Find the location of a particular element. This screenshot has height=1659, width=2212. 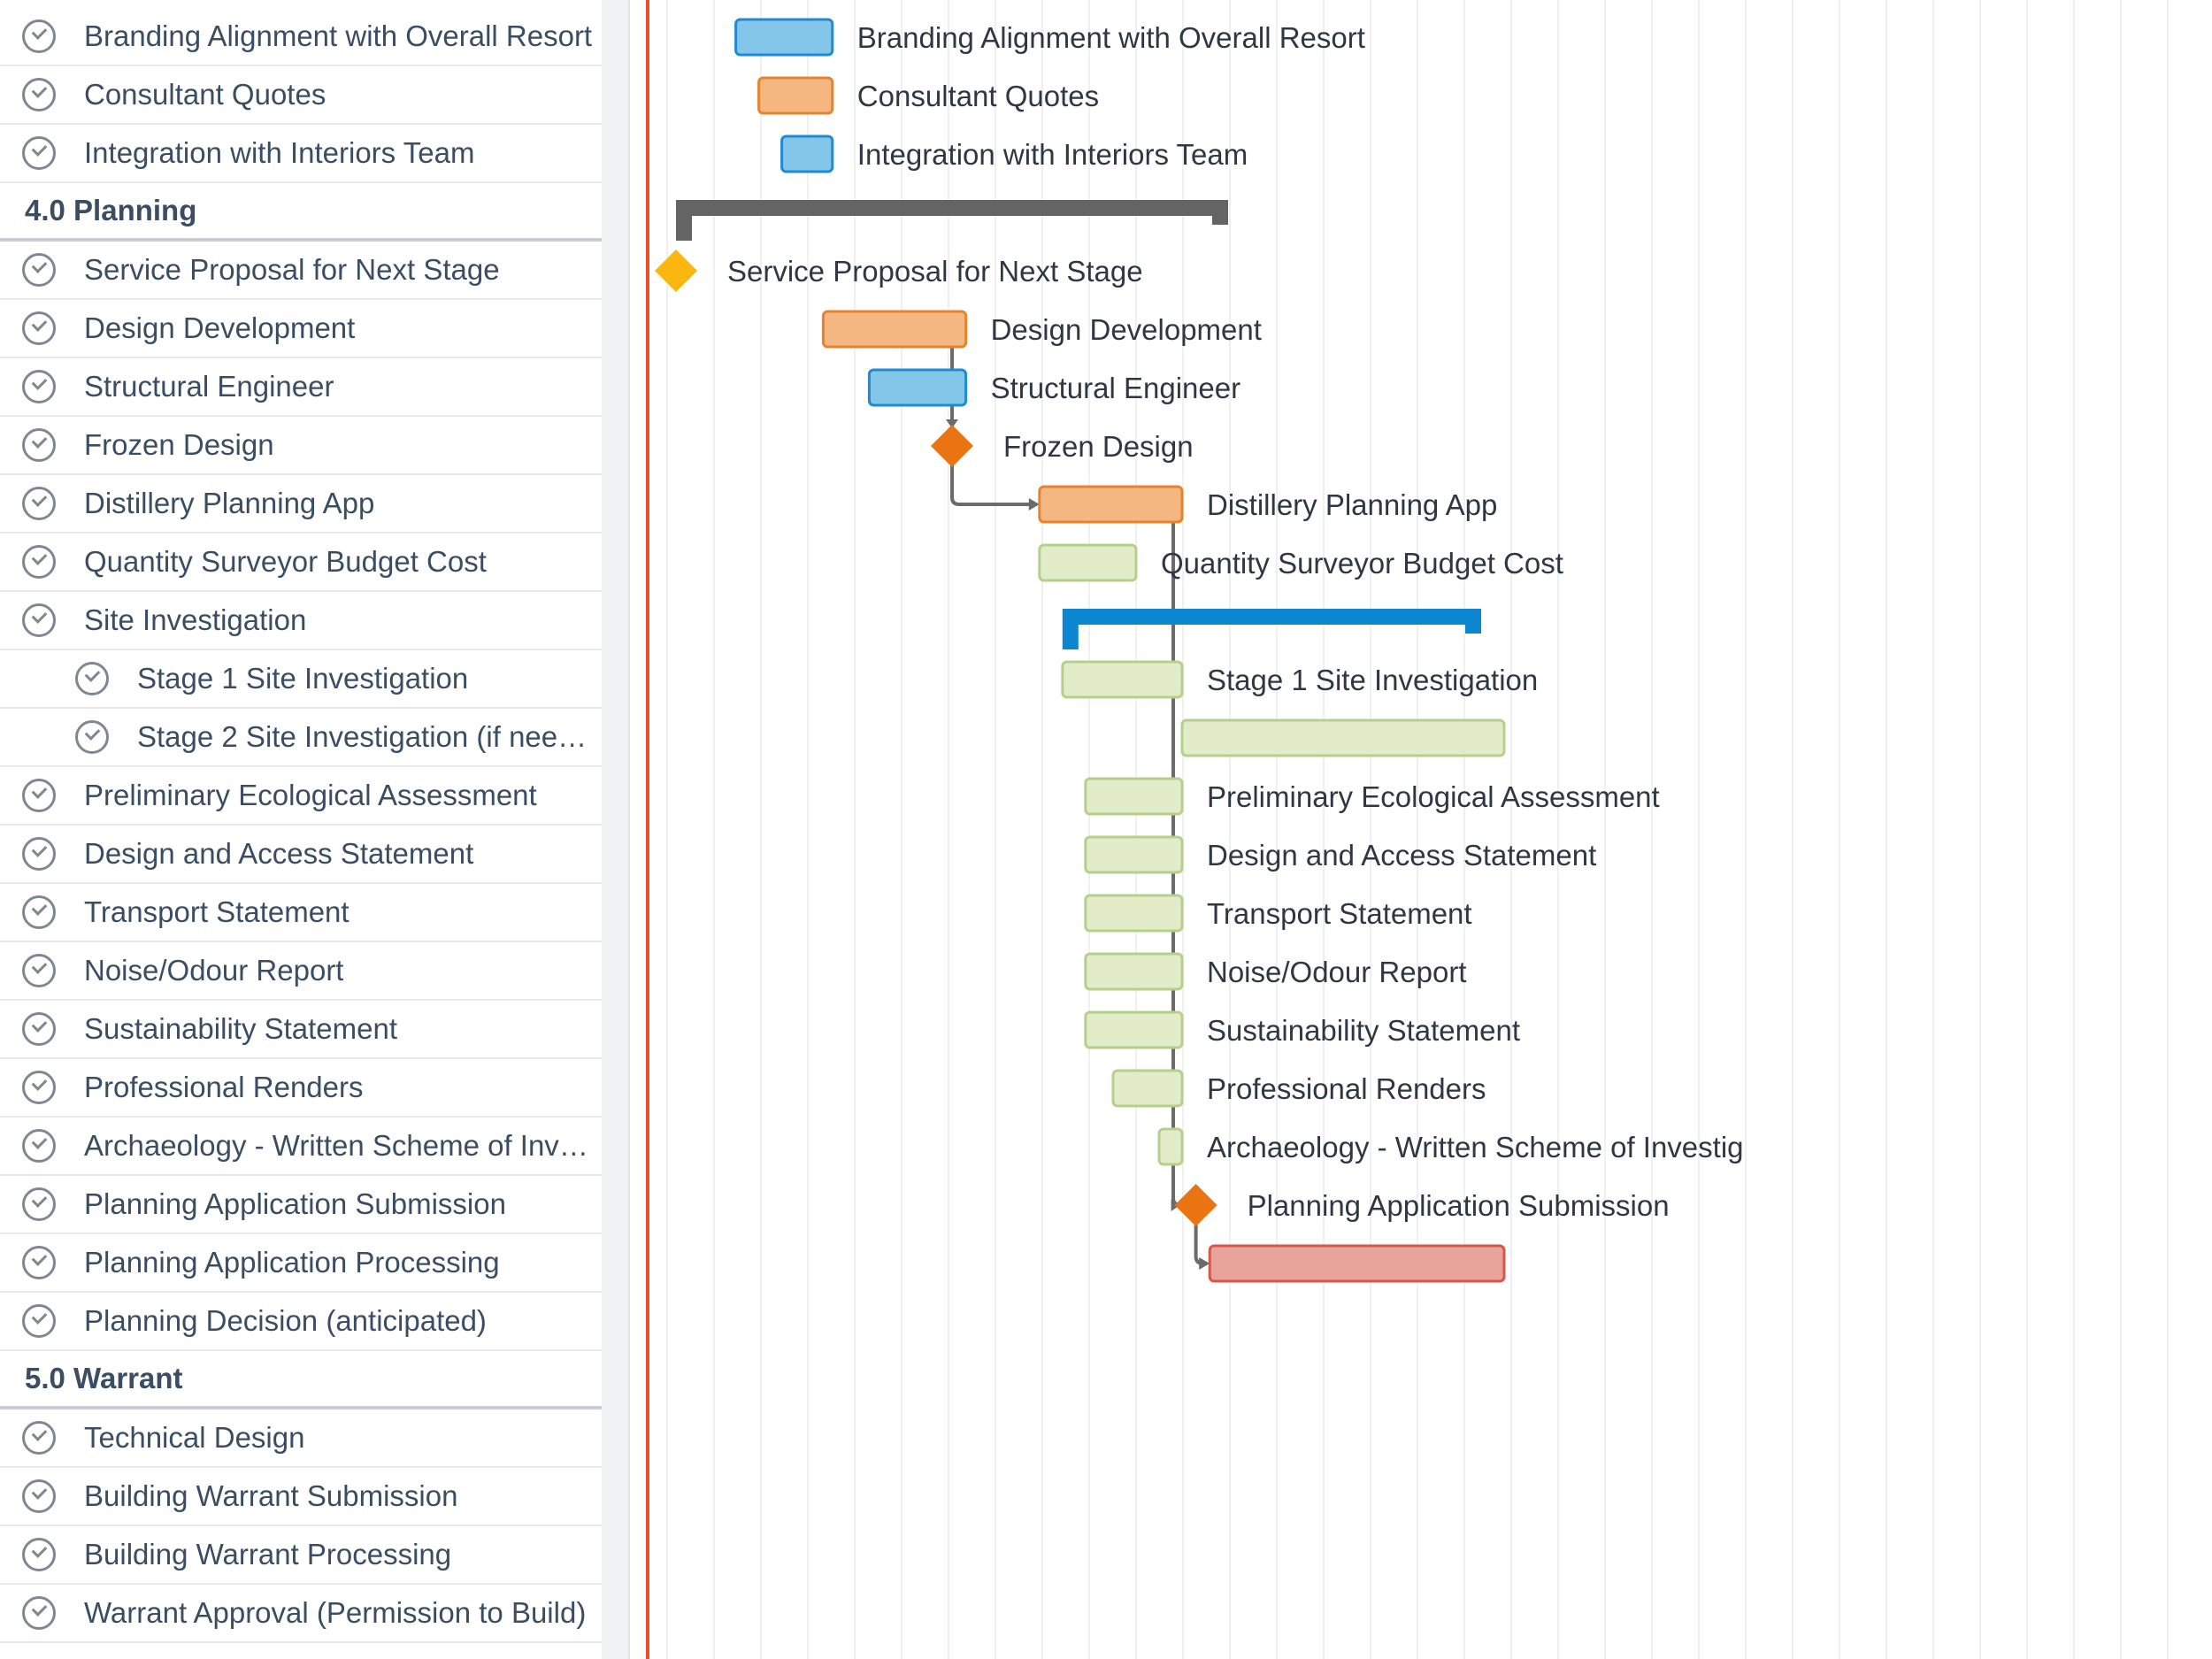

task-bar-label: Professional Renders is located at coordinates (1347, 1088).